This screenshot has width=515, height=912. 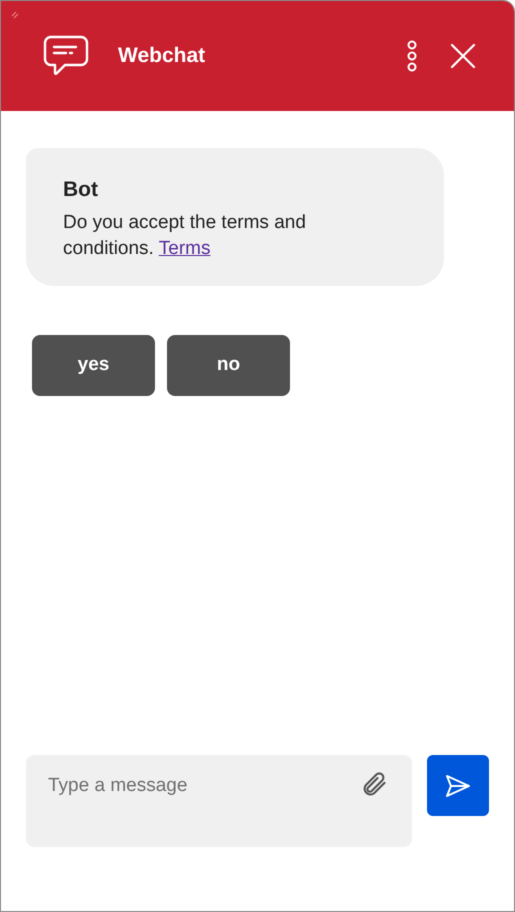 What do you see at coordinates (228, 365) in the screenshot?
I see `suggested-action-button: no` at bounding box center [228, 365].